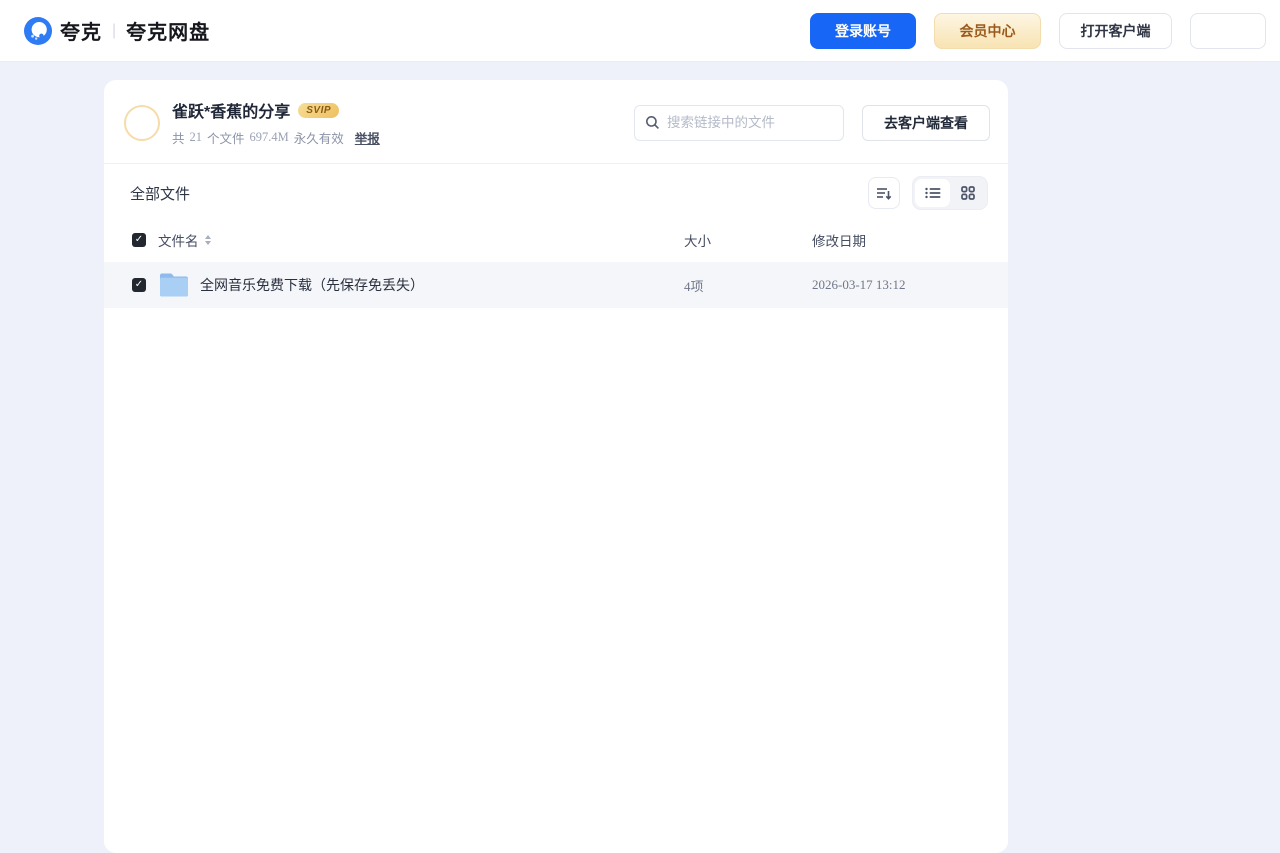 The image size is (1280, 853). I want to click on open-client-button: 打开客户端, so click(1115, 30).